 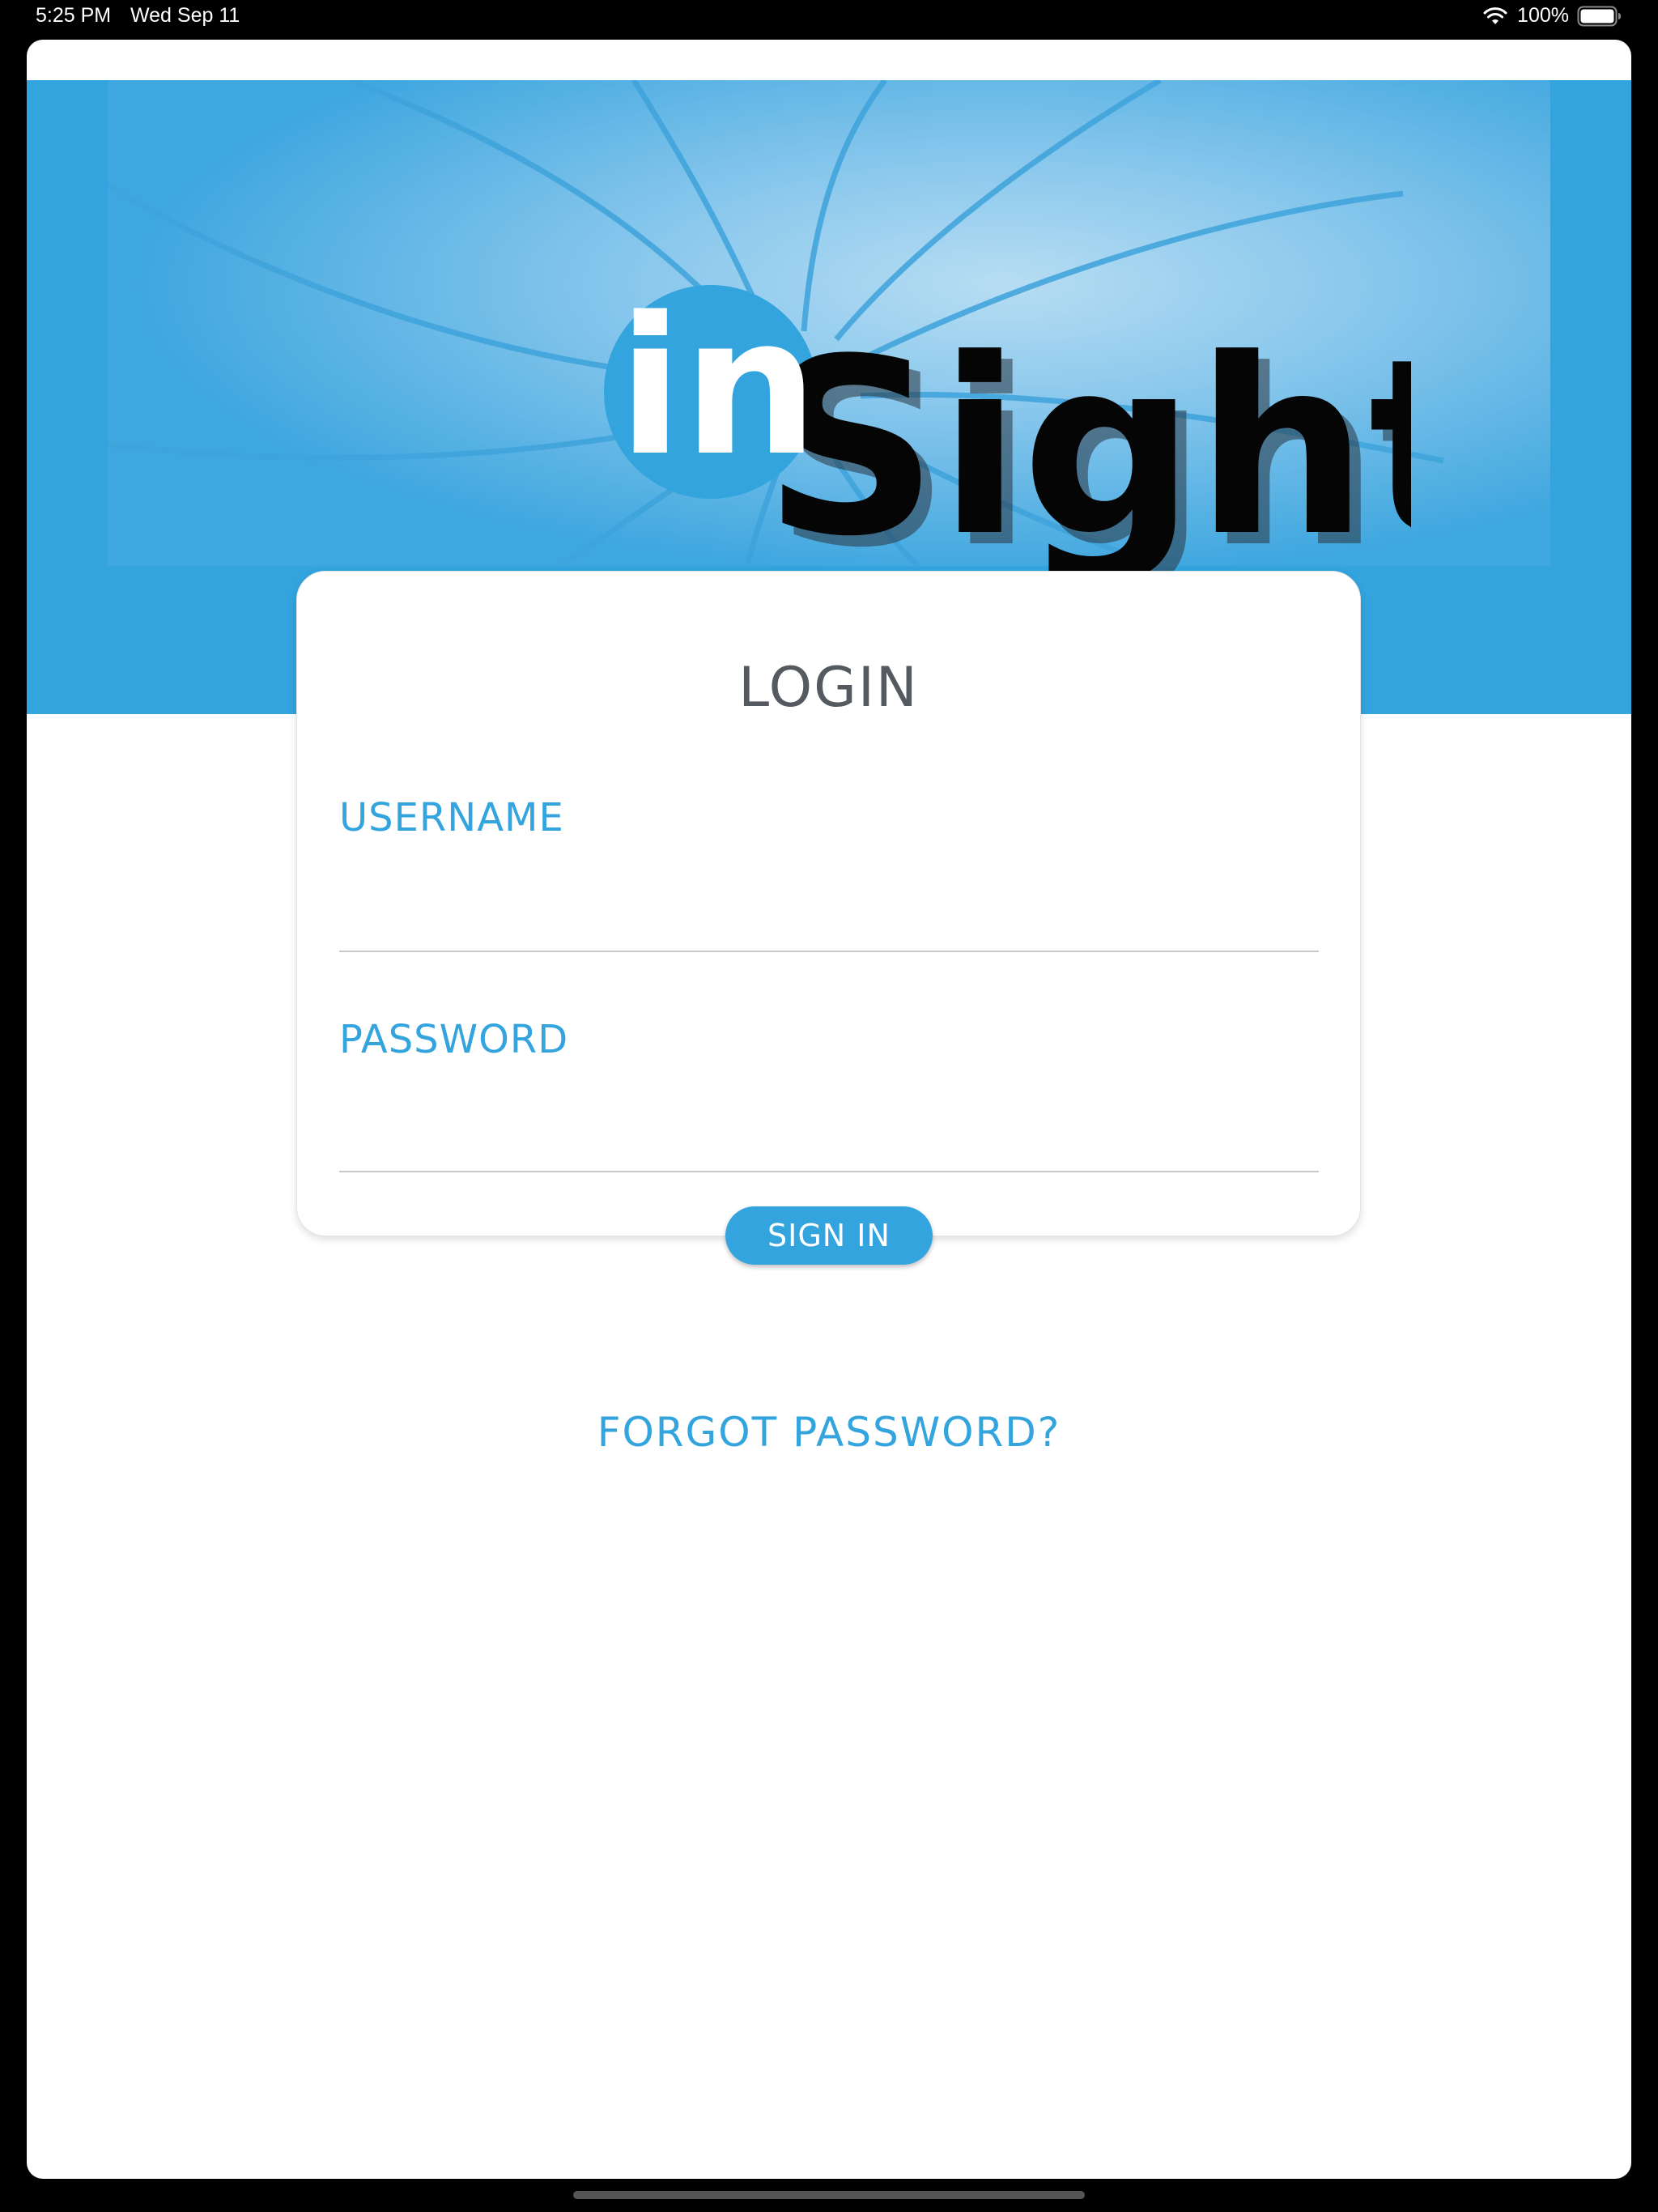 What do you see at coordinates (454, 1039) in the screenshot?
I see `password-label: PASSWORD` at bounding box center [454, 1039].